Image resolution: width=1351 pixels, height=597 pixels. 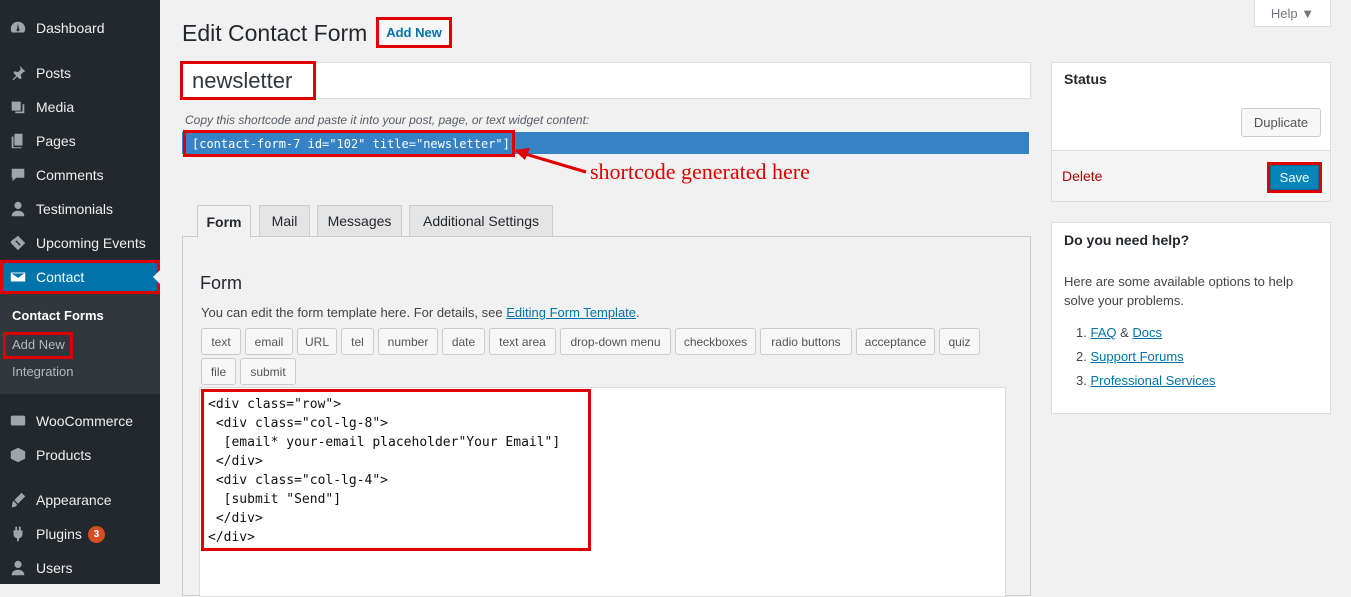 What do you see at coordinates (80, 344) in the screenshot?
I see `contact-submenu: Contact Forms Add New Integration` at bounding box center [80, 344].